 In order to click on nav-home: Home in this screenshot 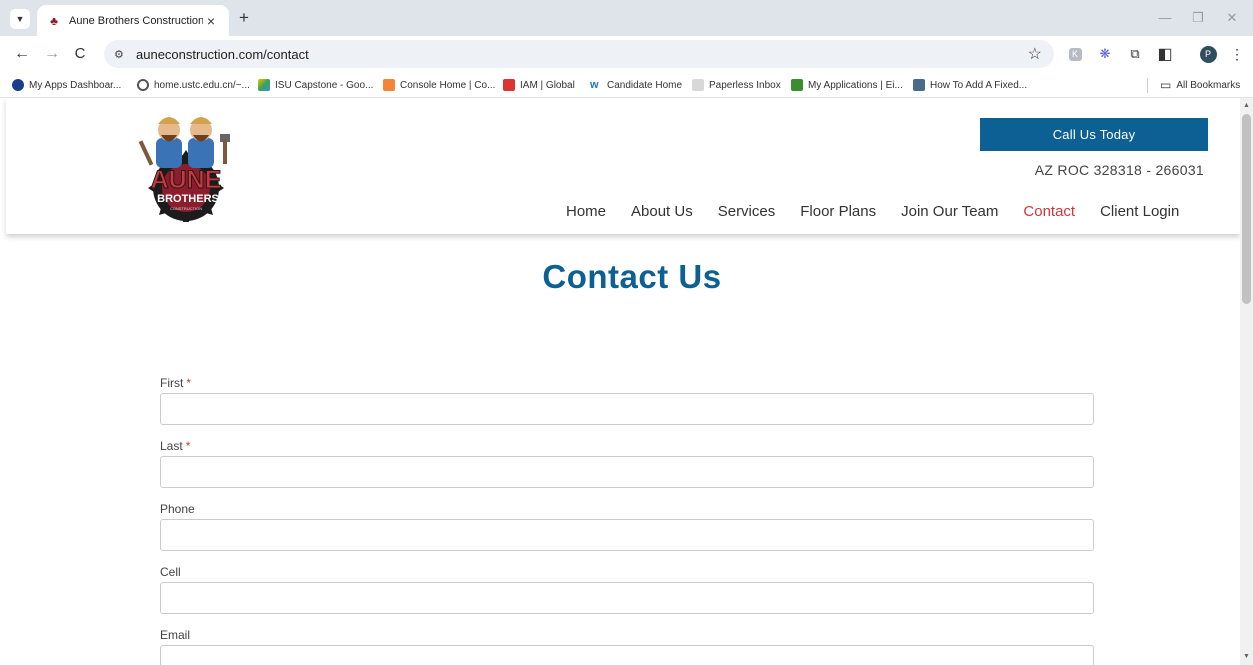, I will do `click(586, 213)`.